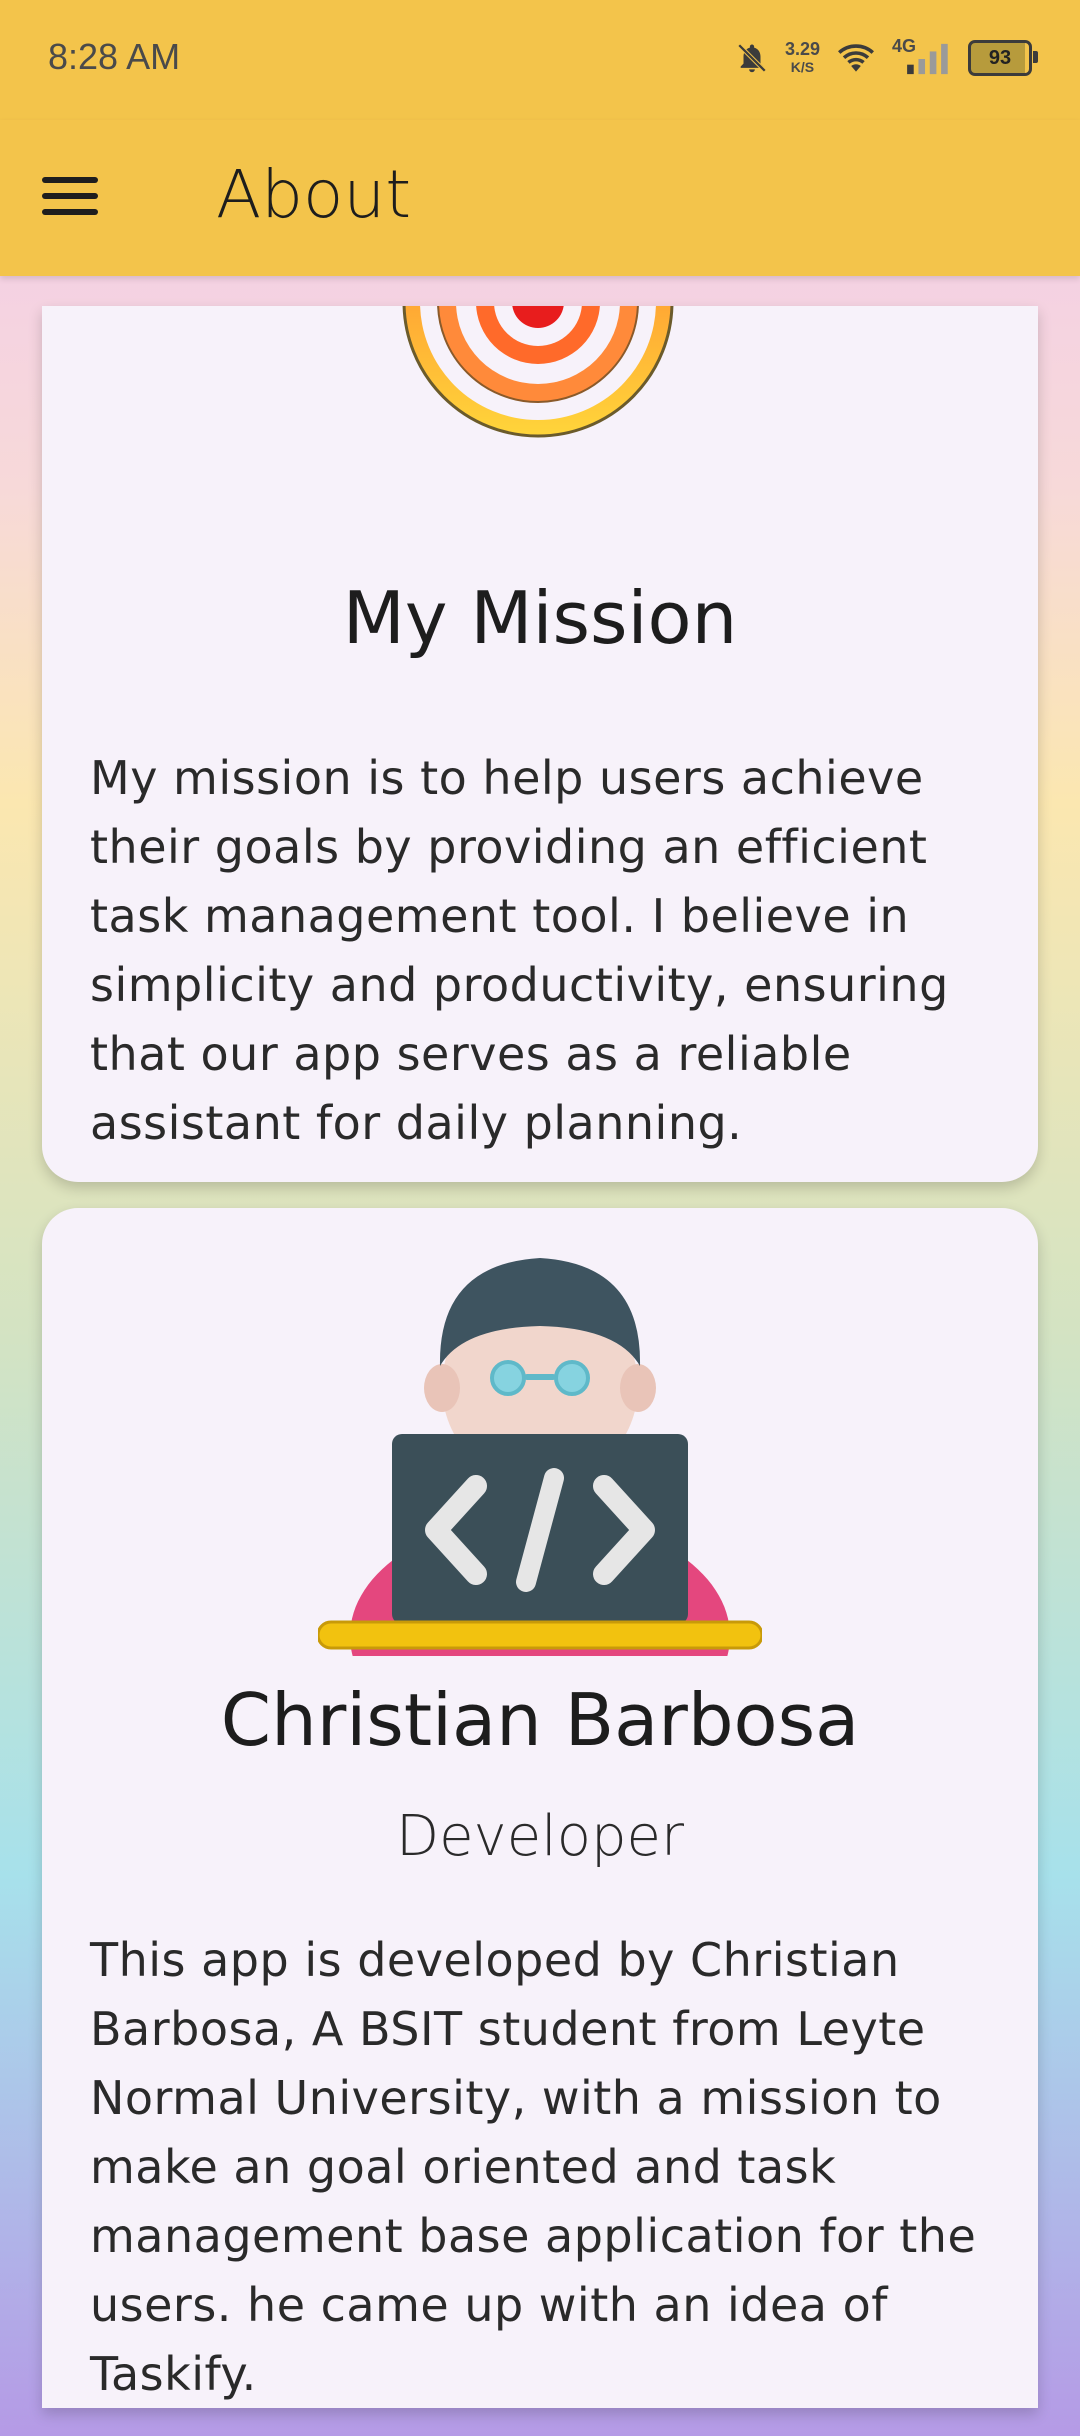 Image resolution: width=1080 pixels, height=2436 pixels. I want to click on page-title: About, so click(314, 194).